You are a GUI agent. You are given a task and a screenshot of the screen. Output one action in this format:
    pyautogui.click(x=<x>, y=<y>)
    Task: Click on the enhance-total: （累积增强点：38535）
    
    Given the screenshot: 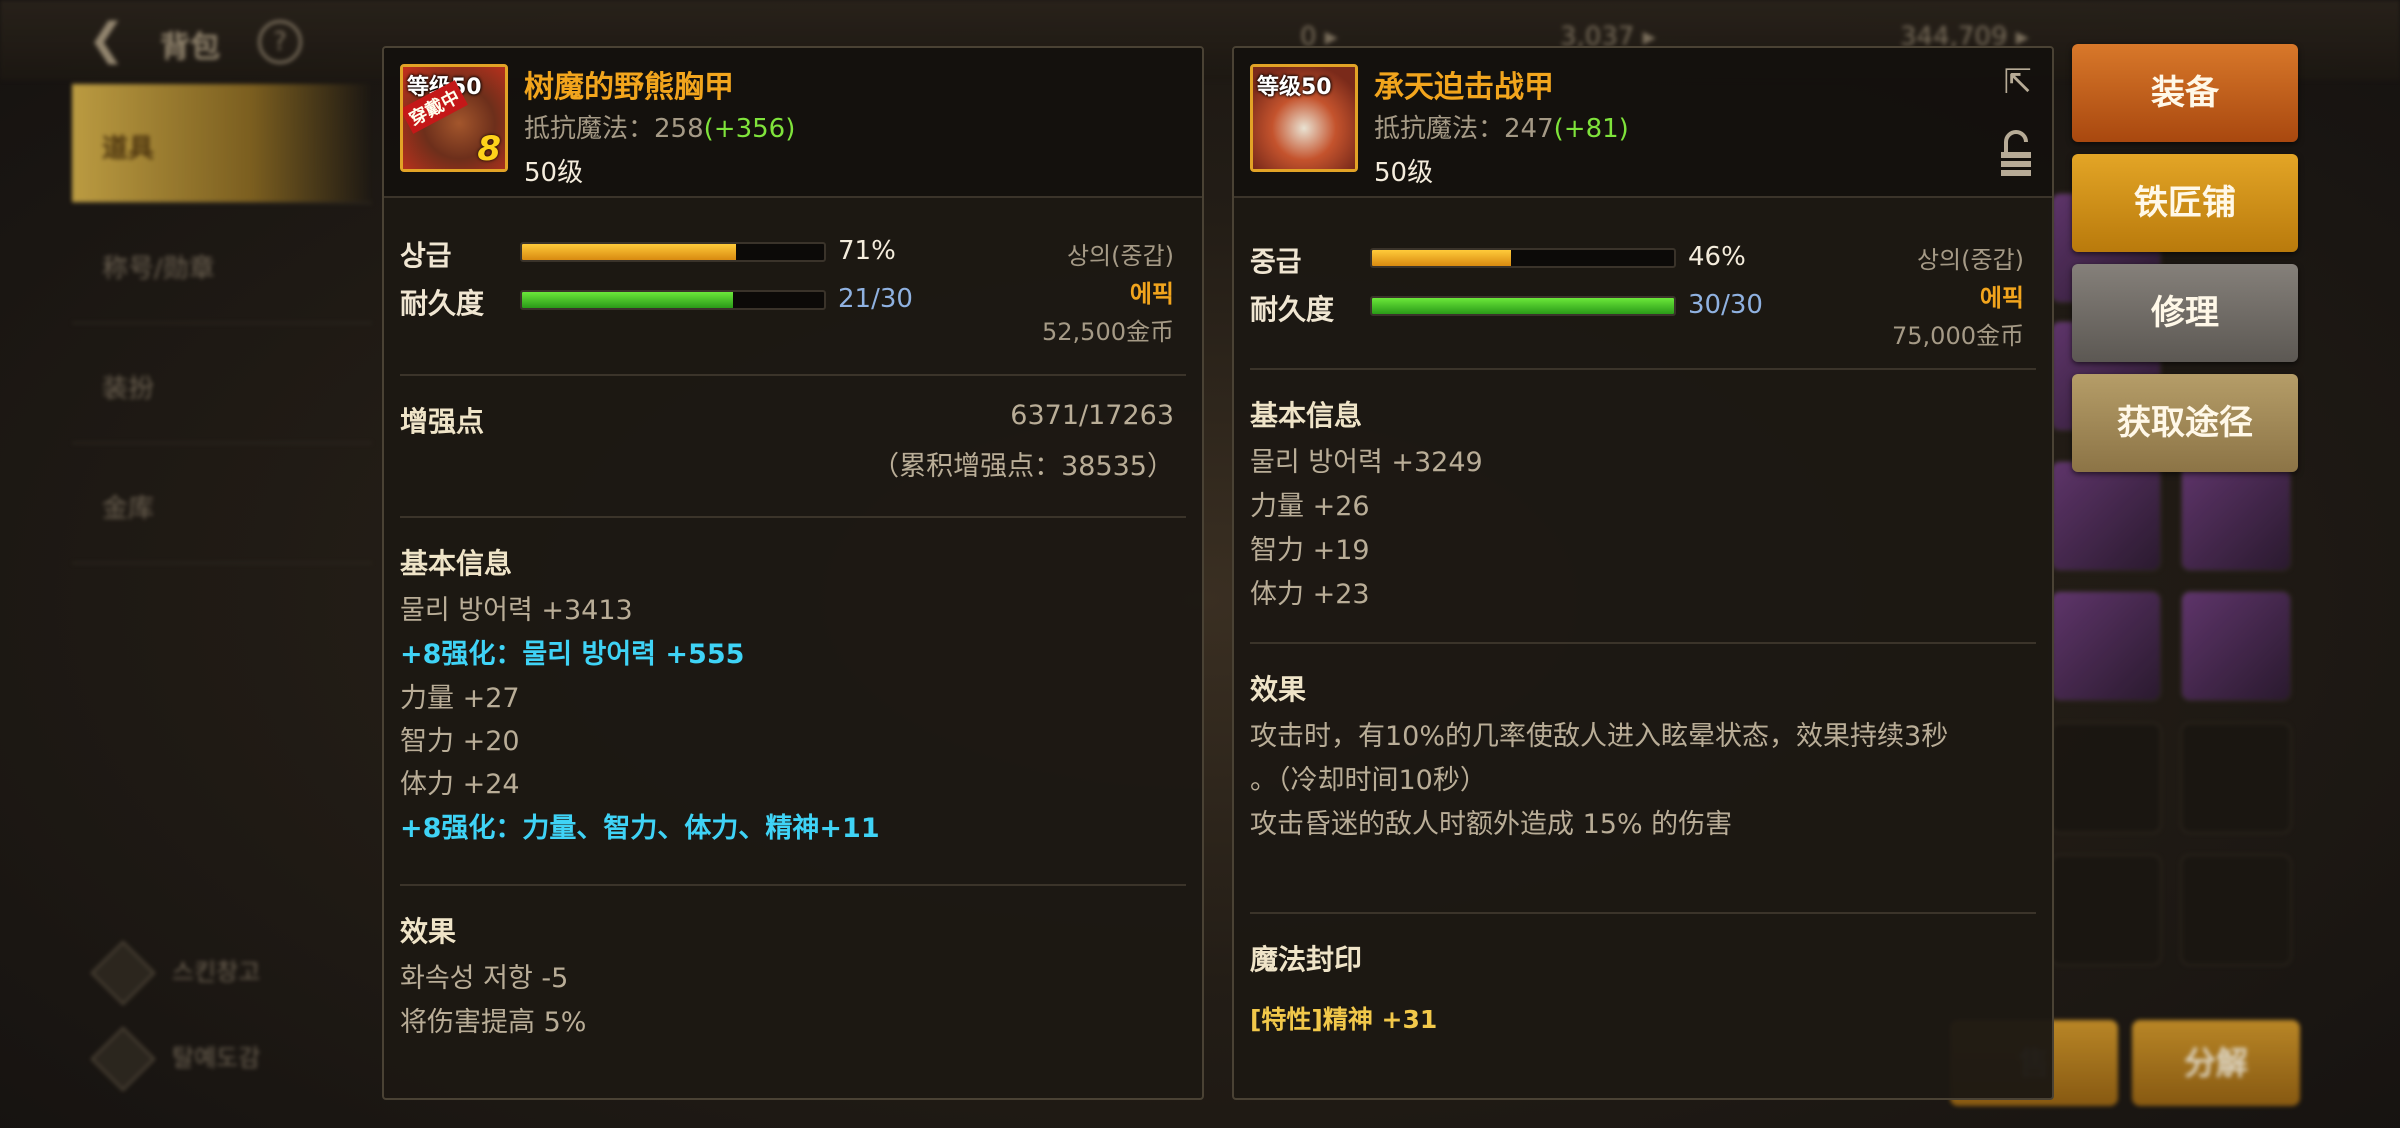 What is the action you would take?
    pyautogui.click(x=1023, y=466)
    